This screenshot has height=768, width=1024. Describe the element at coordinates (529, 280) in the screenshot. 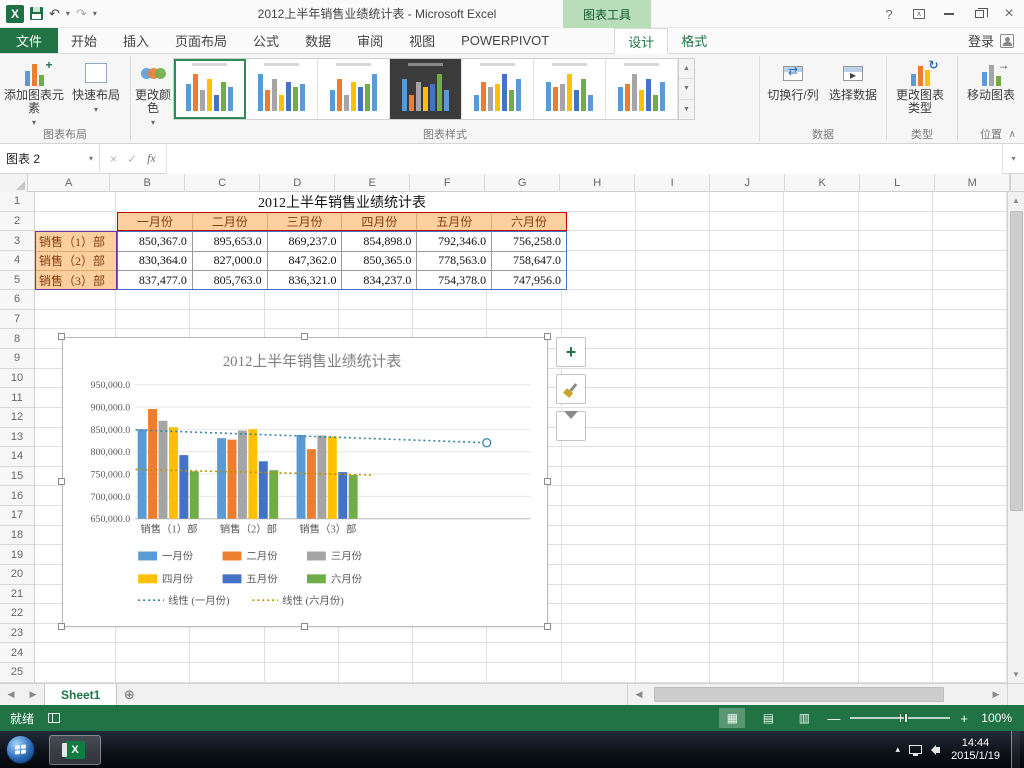

I see `value-cell: 747,956.0` at that location.